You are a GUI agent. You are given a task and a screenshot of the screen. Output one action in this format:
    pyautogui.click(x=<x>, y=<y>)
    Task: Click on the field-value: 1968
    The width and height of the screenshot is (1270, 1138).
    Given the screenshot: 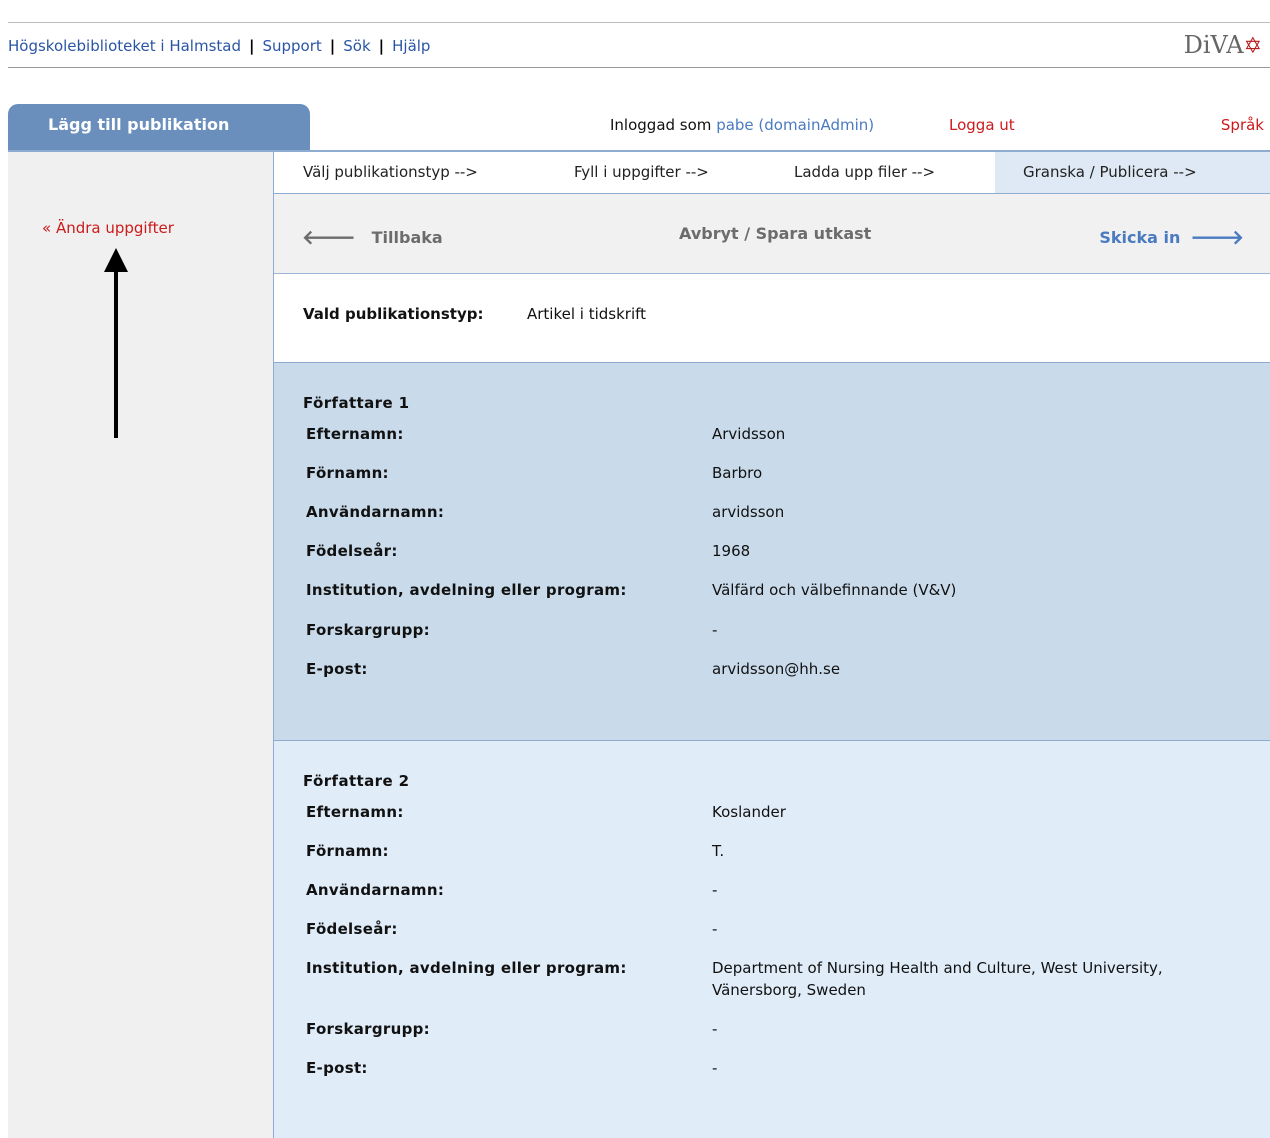 What is the action you would take?
    pyautogui.click(x=731, y=551)
    